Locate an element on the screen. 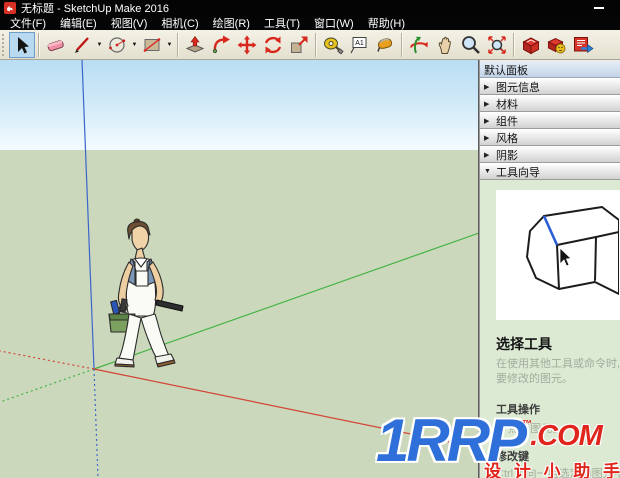 The image size is (620, 478). zoom-tool-button is located at coordinates (471, 45).